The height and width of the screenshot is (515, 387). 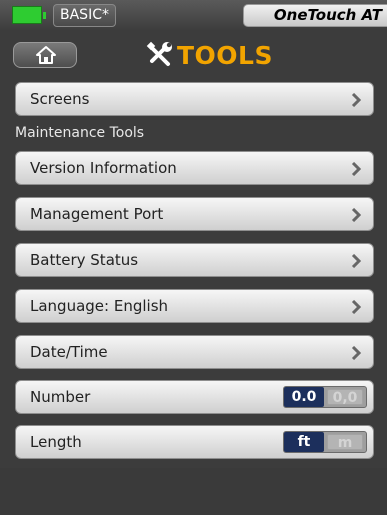 What do you see at coordinates (194, 352) in the screenshot?
I see `date-time-menu-item: Date/Time` at bounding box center [194, 352].